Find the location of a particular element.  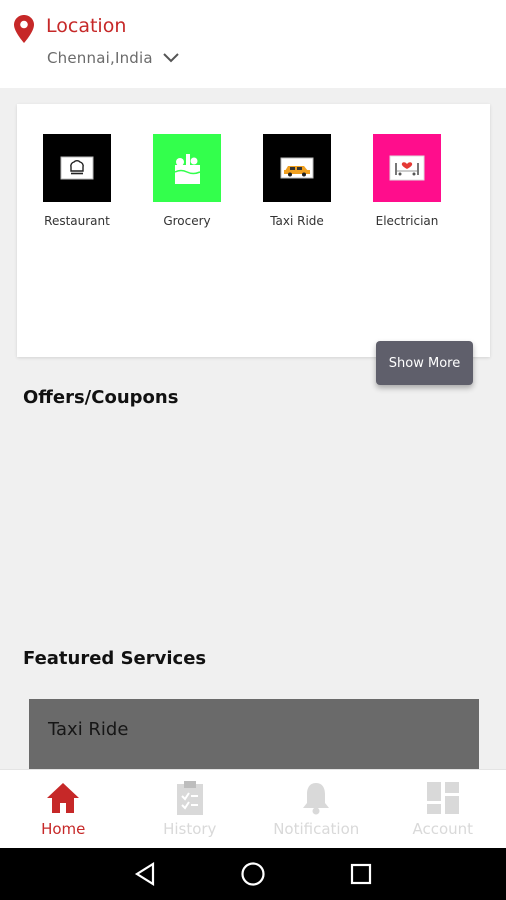

back-triangle-icon is located at coordinates (144, 874).